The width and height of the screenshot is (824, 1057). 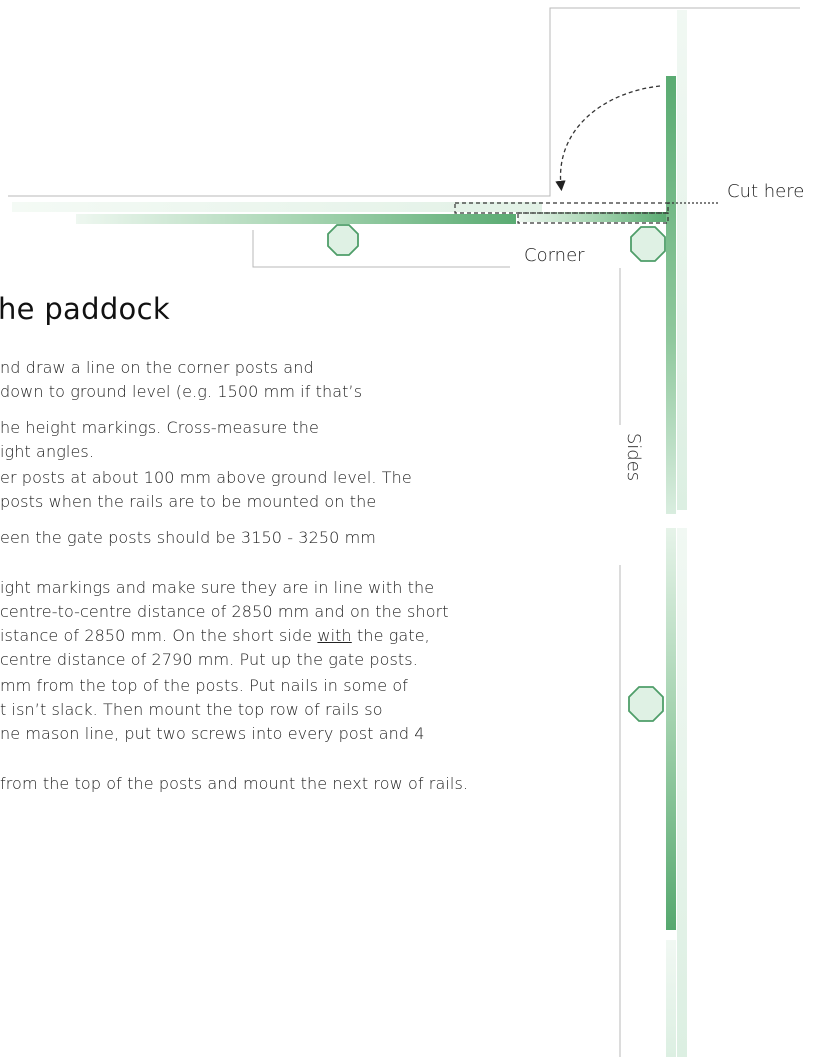 What do you see at coordinates (85, 309) in the screenshot?
I see `section-heading: he paddock` at bounding box center [85, 309].